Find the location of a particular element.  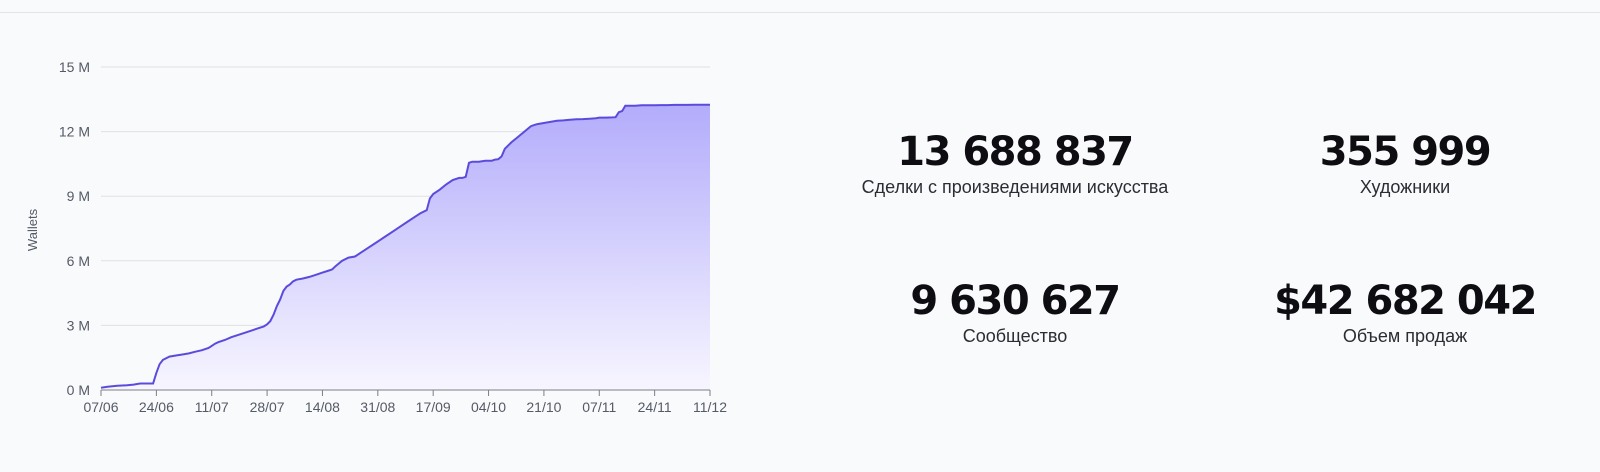

x-tick-label: 04/10 is located at coordinates (488, 407).